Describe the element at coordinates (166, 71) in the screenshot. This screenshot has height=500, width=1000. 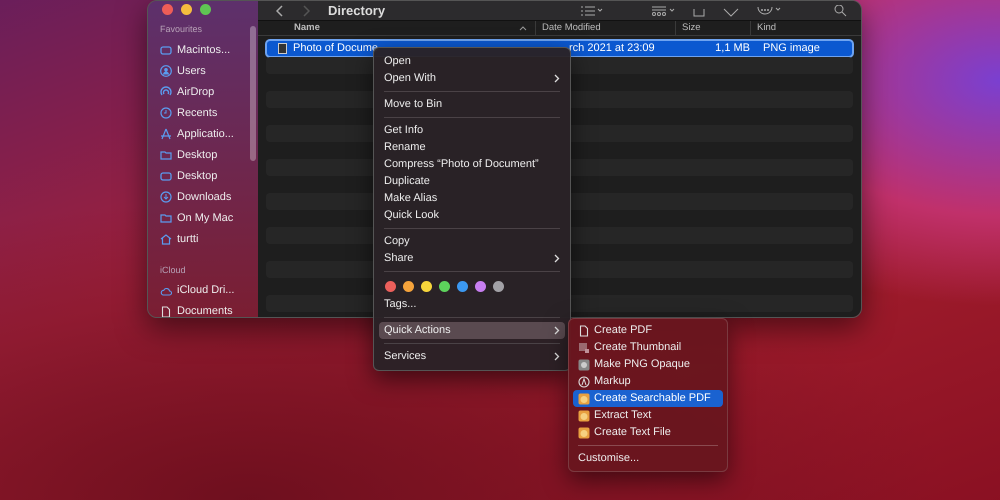
I see `user-icon` at that location.